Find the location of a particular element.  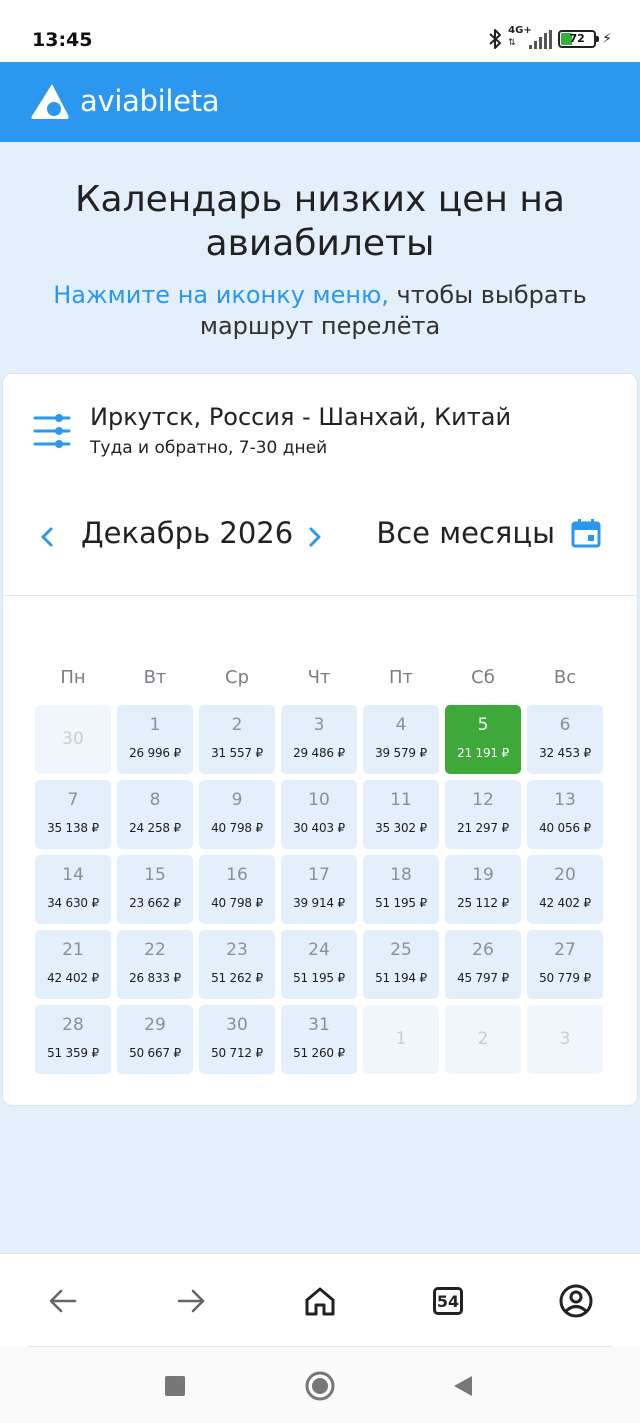

prev-month-button is located at coordinates (47, 537).